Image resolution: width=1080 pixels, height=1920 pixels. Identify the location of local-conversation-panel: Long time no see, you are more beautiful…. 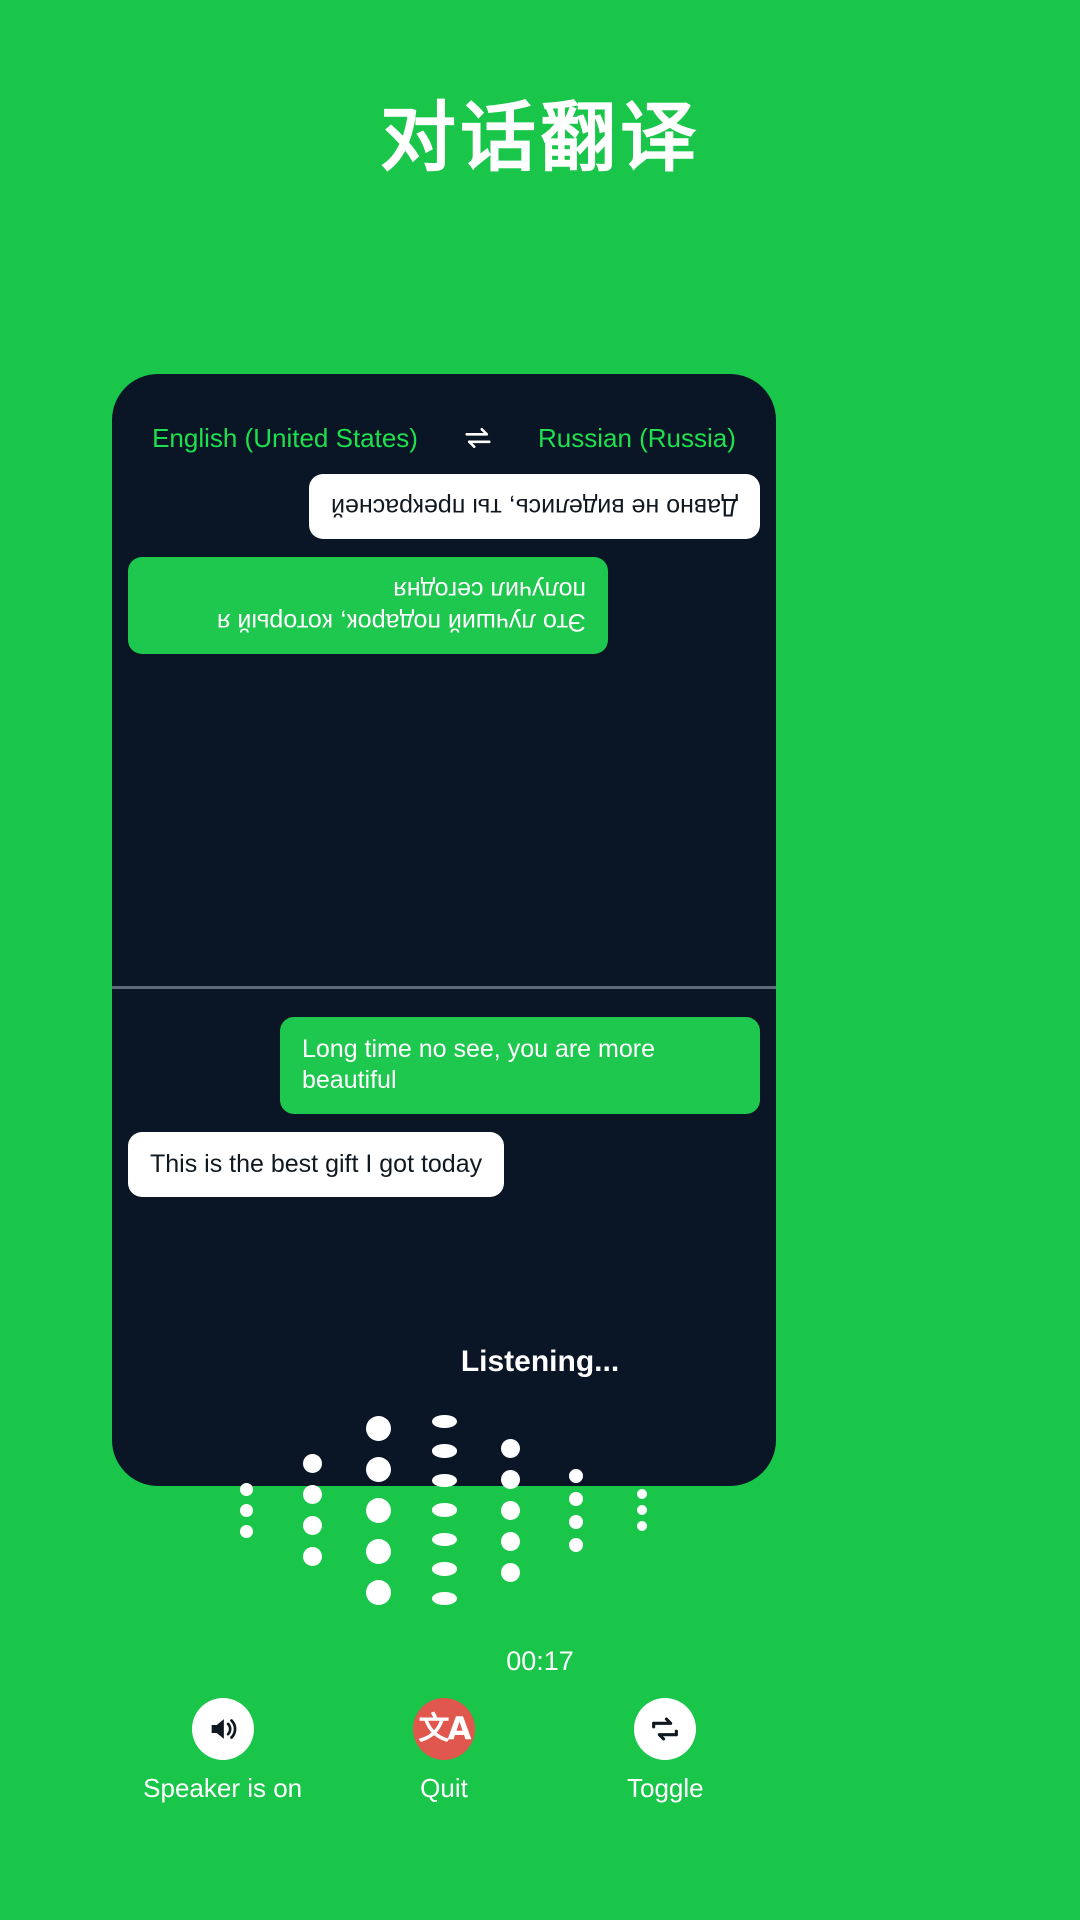
(444, 1098).